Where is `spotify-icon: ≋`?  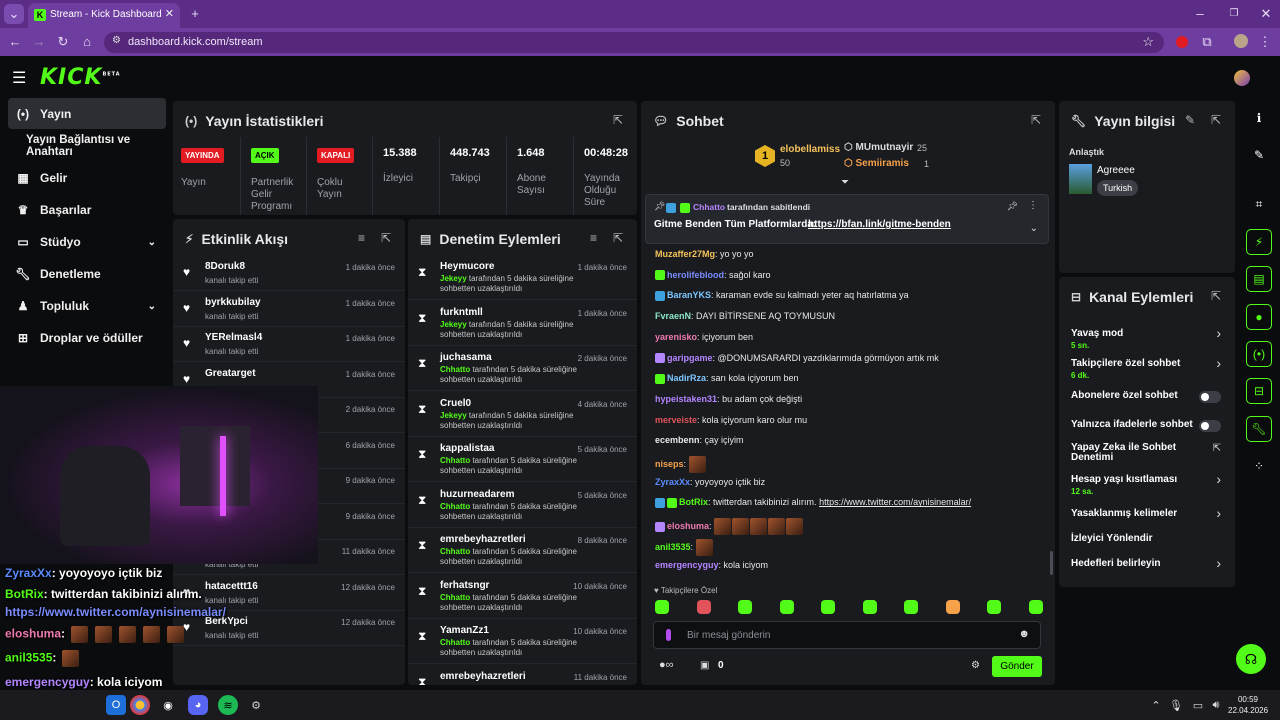 spotify-icon: ≋ is located at coordinates (228, 705).